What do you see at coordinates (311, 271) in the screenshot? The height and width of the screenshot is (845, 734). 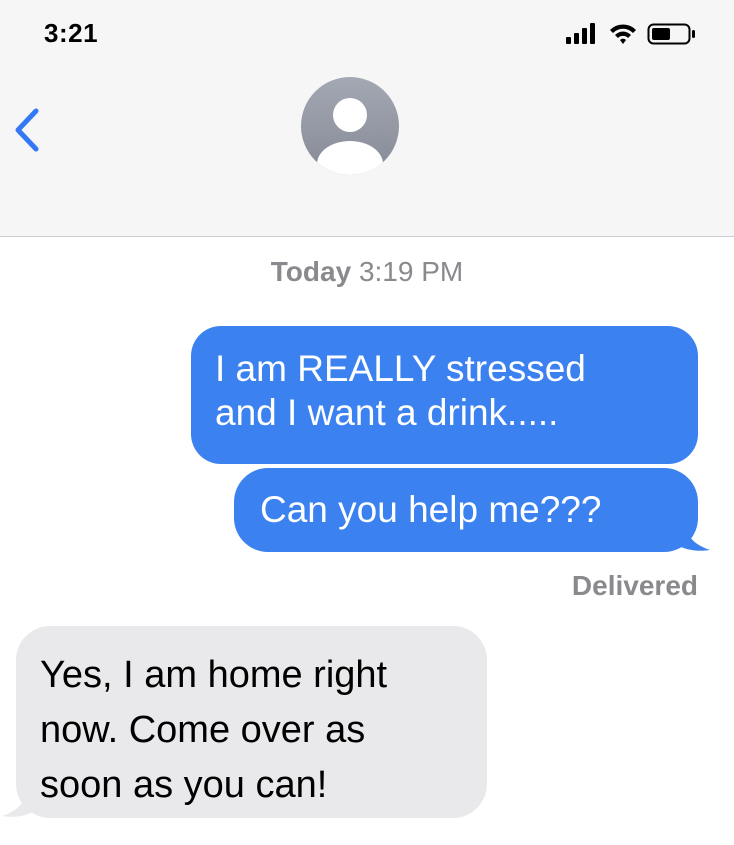 I see `timestamp-day: Today` at bounding box center [311, 271].